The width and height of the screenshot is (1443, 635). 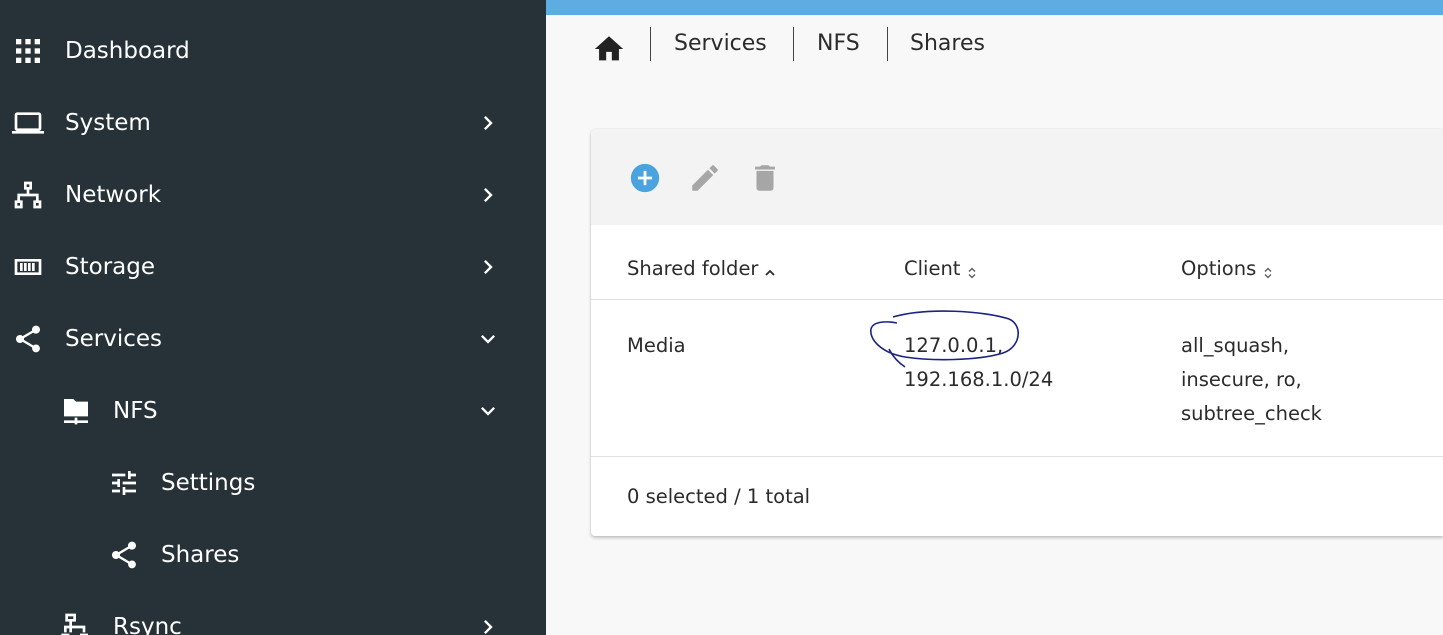 What do you see at coordinates (28, 195) in the screenshot?
I see `network-icon` at bounding box center [28, 195].